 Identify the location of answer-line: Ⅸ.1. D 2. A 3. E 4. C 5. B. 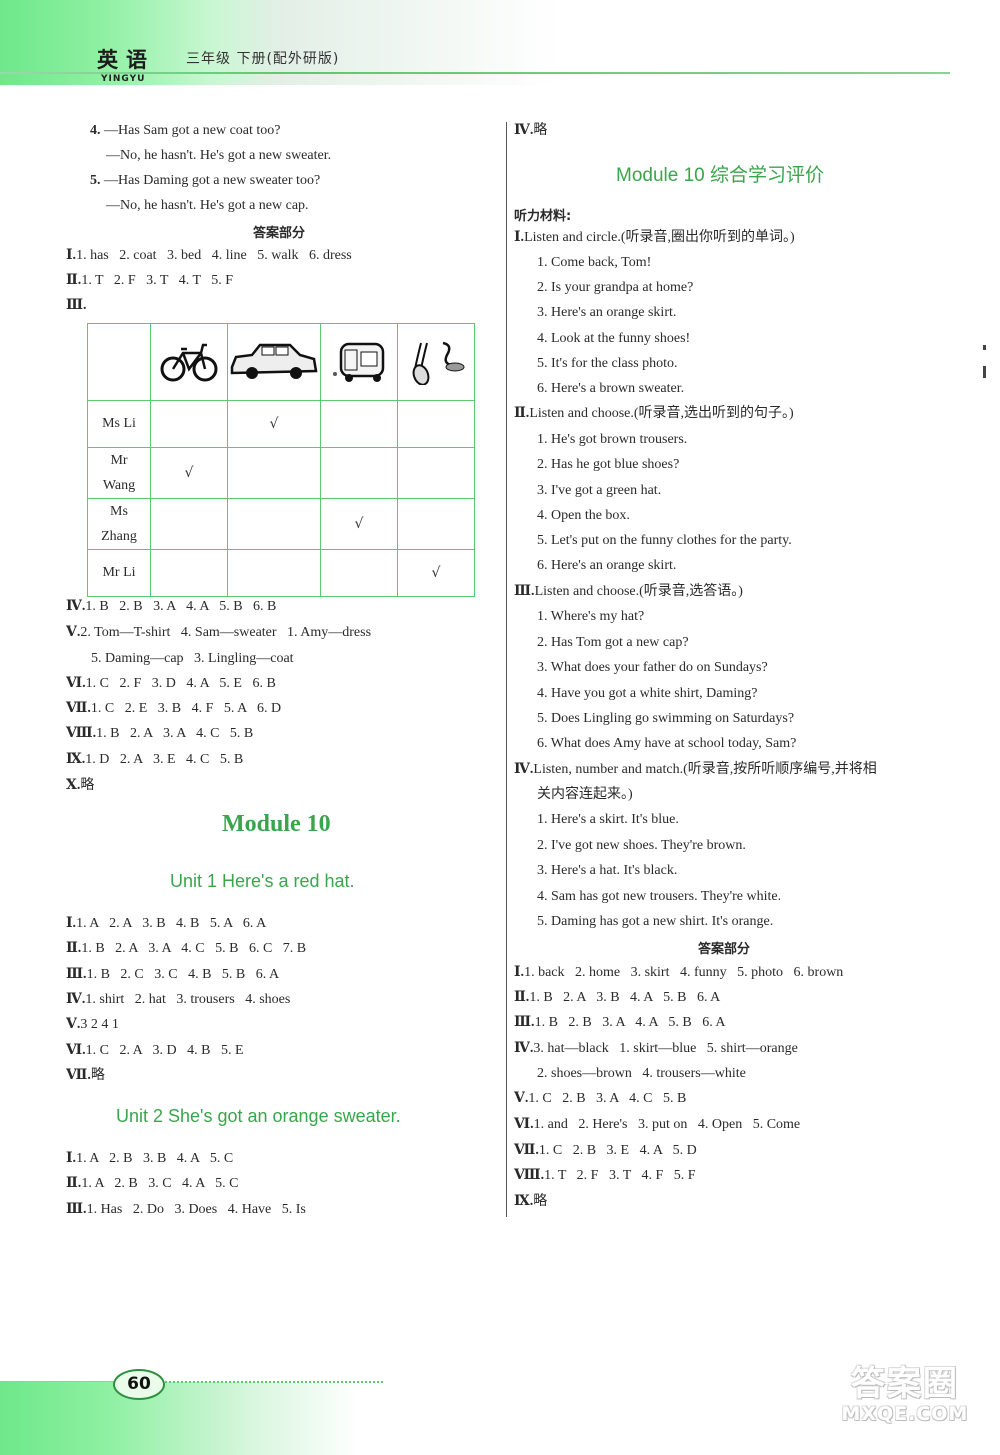
(155, 759).